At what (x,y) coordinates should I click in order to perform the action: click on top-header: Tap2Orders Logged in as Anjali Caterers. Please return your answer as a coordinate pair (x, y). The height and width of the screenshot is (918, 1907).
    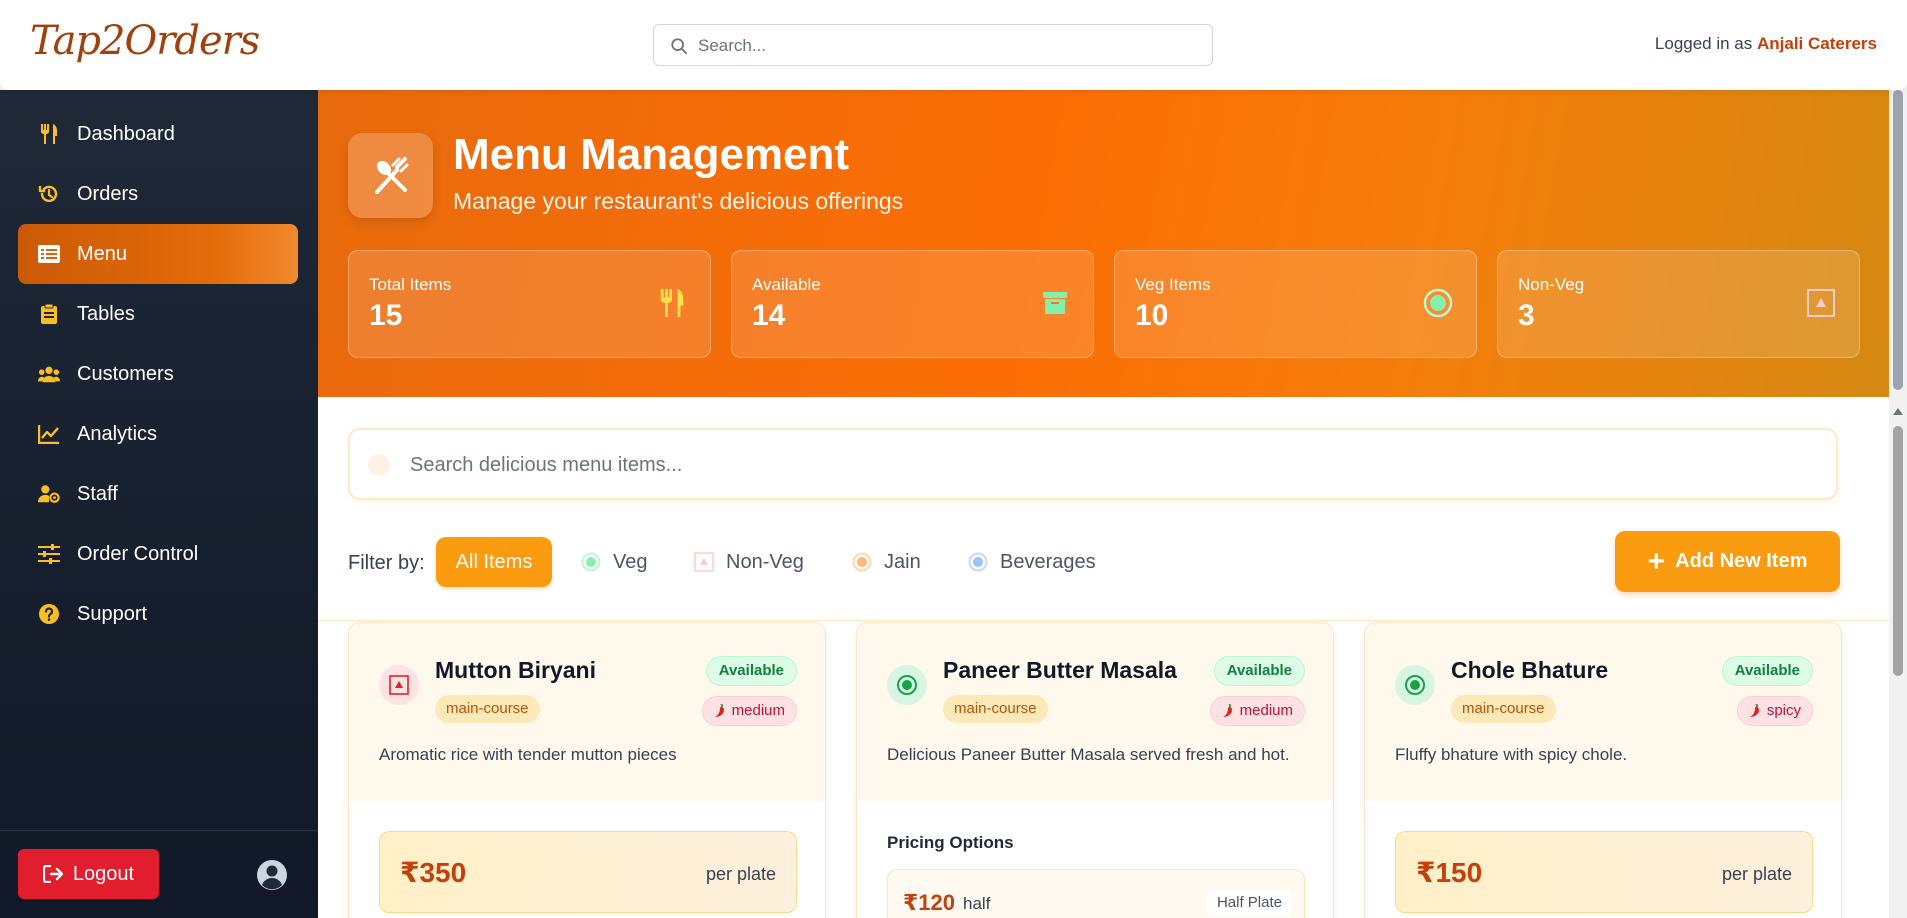
    Looking at the image, I should click on (953, 45).